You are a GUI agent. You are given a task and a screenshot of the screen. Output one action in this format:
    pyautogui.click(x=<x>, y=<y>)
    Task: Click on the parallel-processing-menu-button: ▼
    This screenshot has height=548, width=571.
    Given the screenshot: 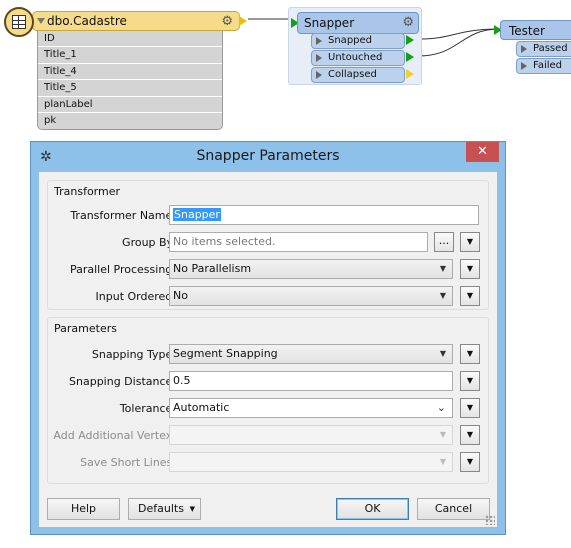 What is the action you would take?
    pyautogui.click(x=470, y=269)
    